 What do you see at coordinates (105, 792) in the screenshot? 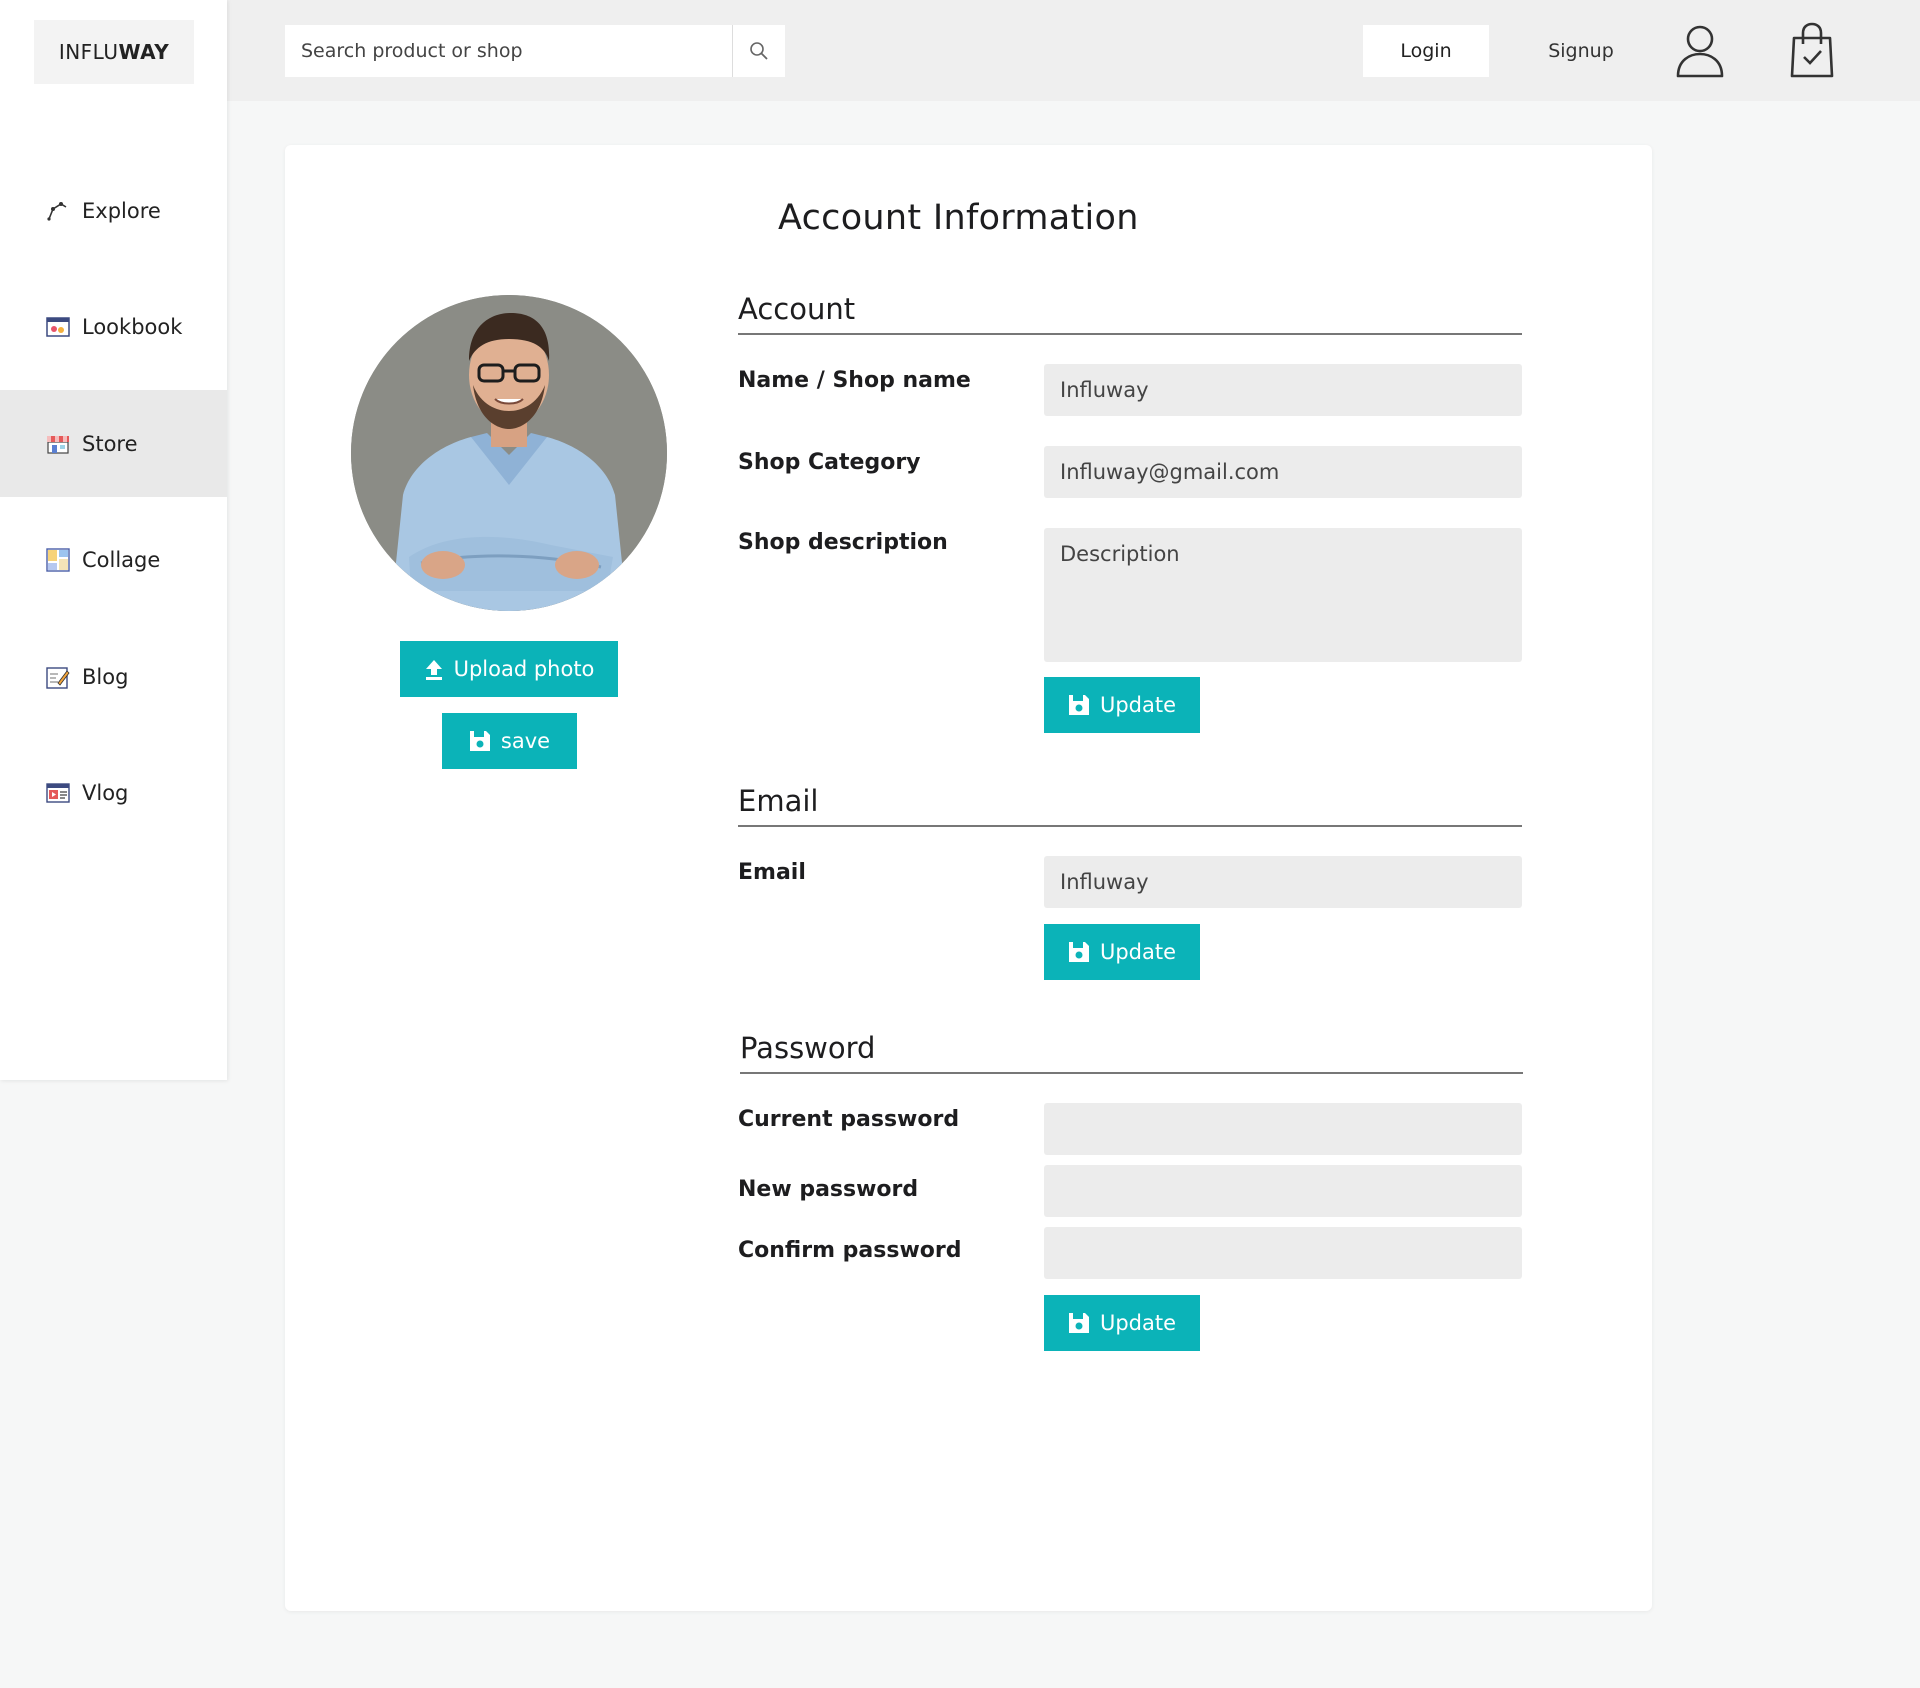
I see `sidebar-item-label: Vlog` at bounding box center [105, 792].